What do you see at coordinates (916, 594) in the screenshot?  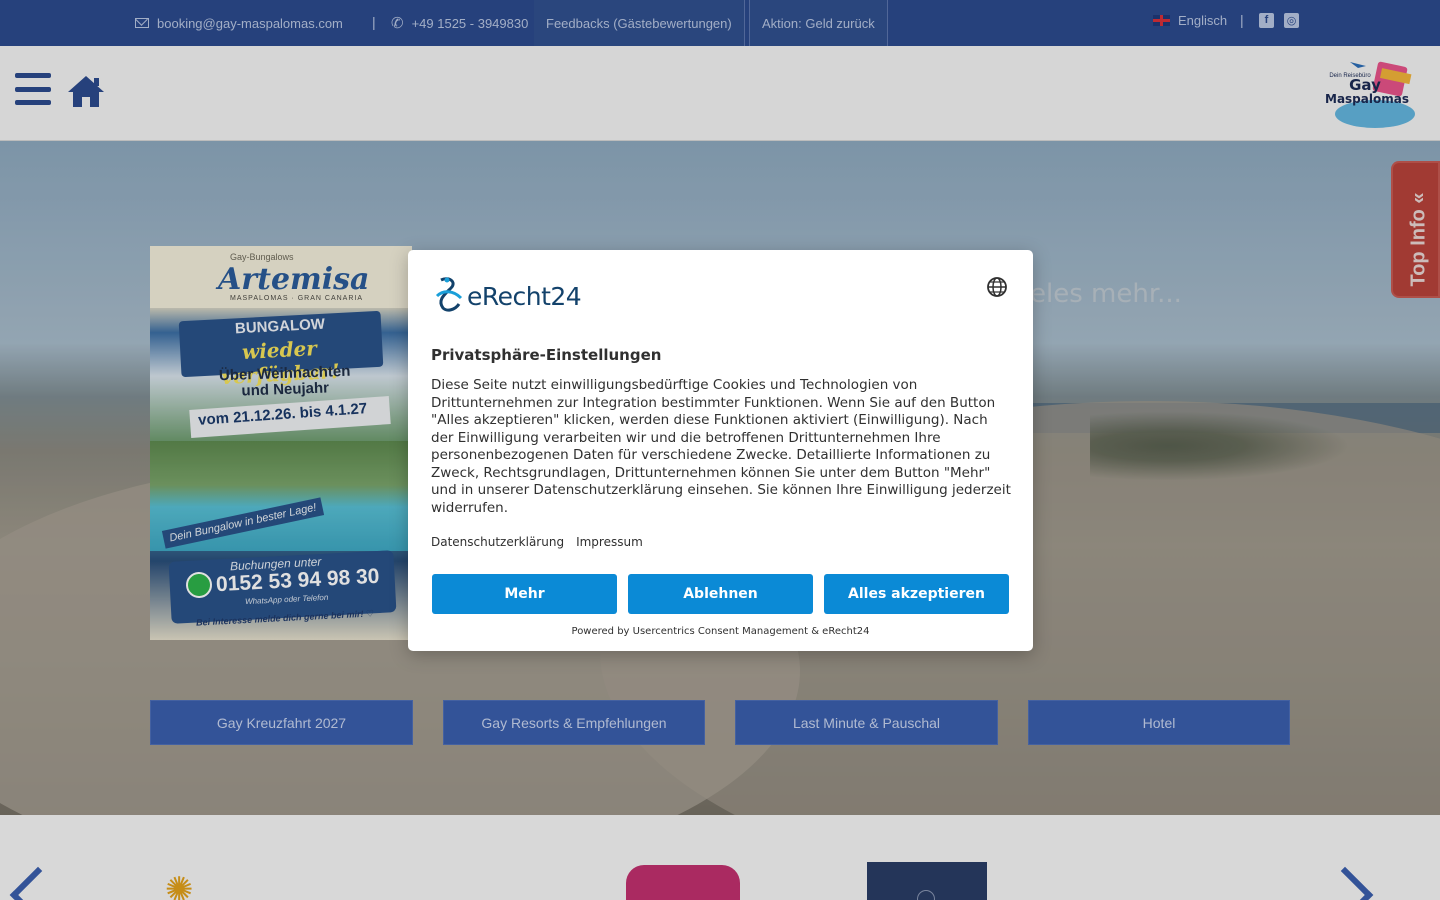 I see `accept-all-button: Alles akzeptieren` at bounding box center [916, 594].